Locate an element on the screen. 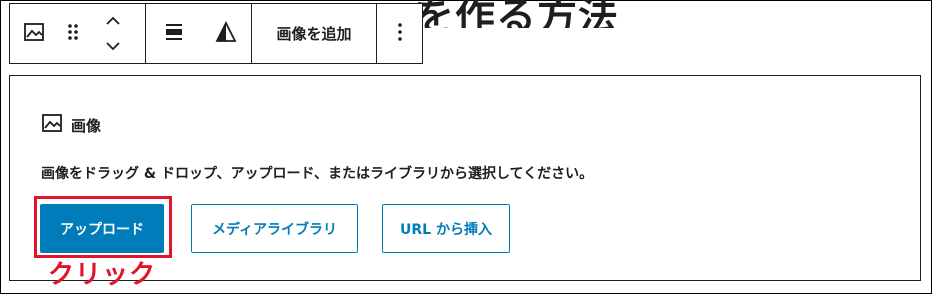 The image size is (932, 294). more-options-icon is located at coordinates (400, 34).